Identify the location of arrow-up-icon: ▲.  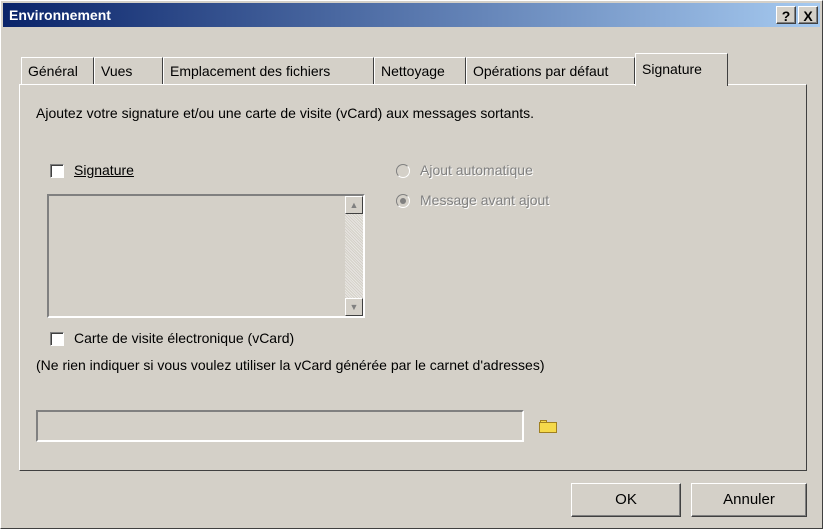
(354, 205).